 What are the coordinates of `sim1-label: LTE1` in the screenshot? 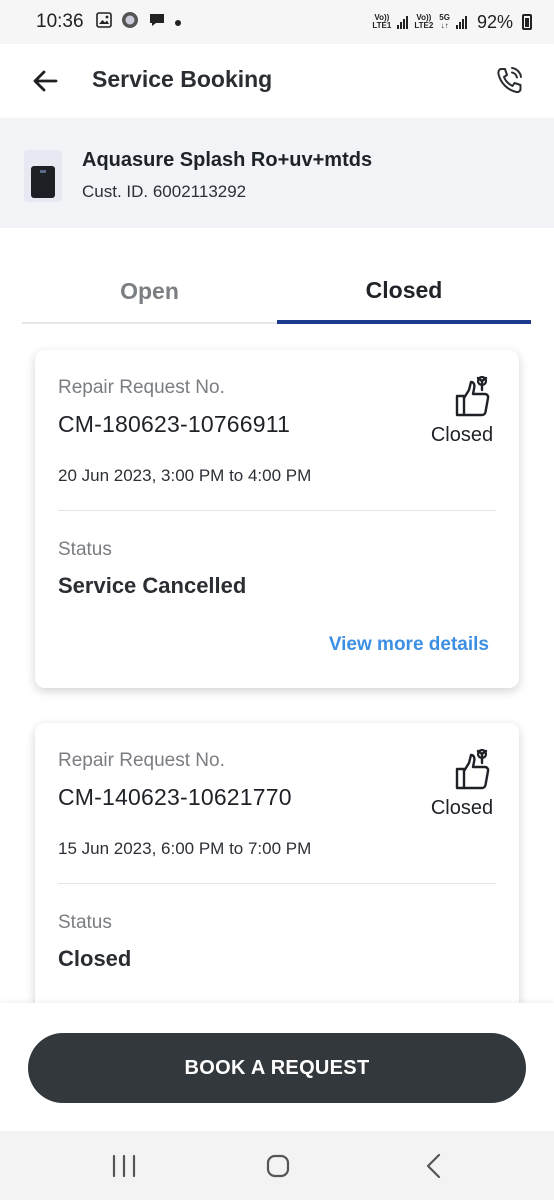 It's located at (382, 25).